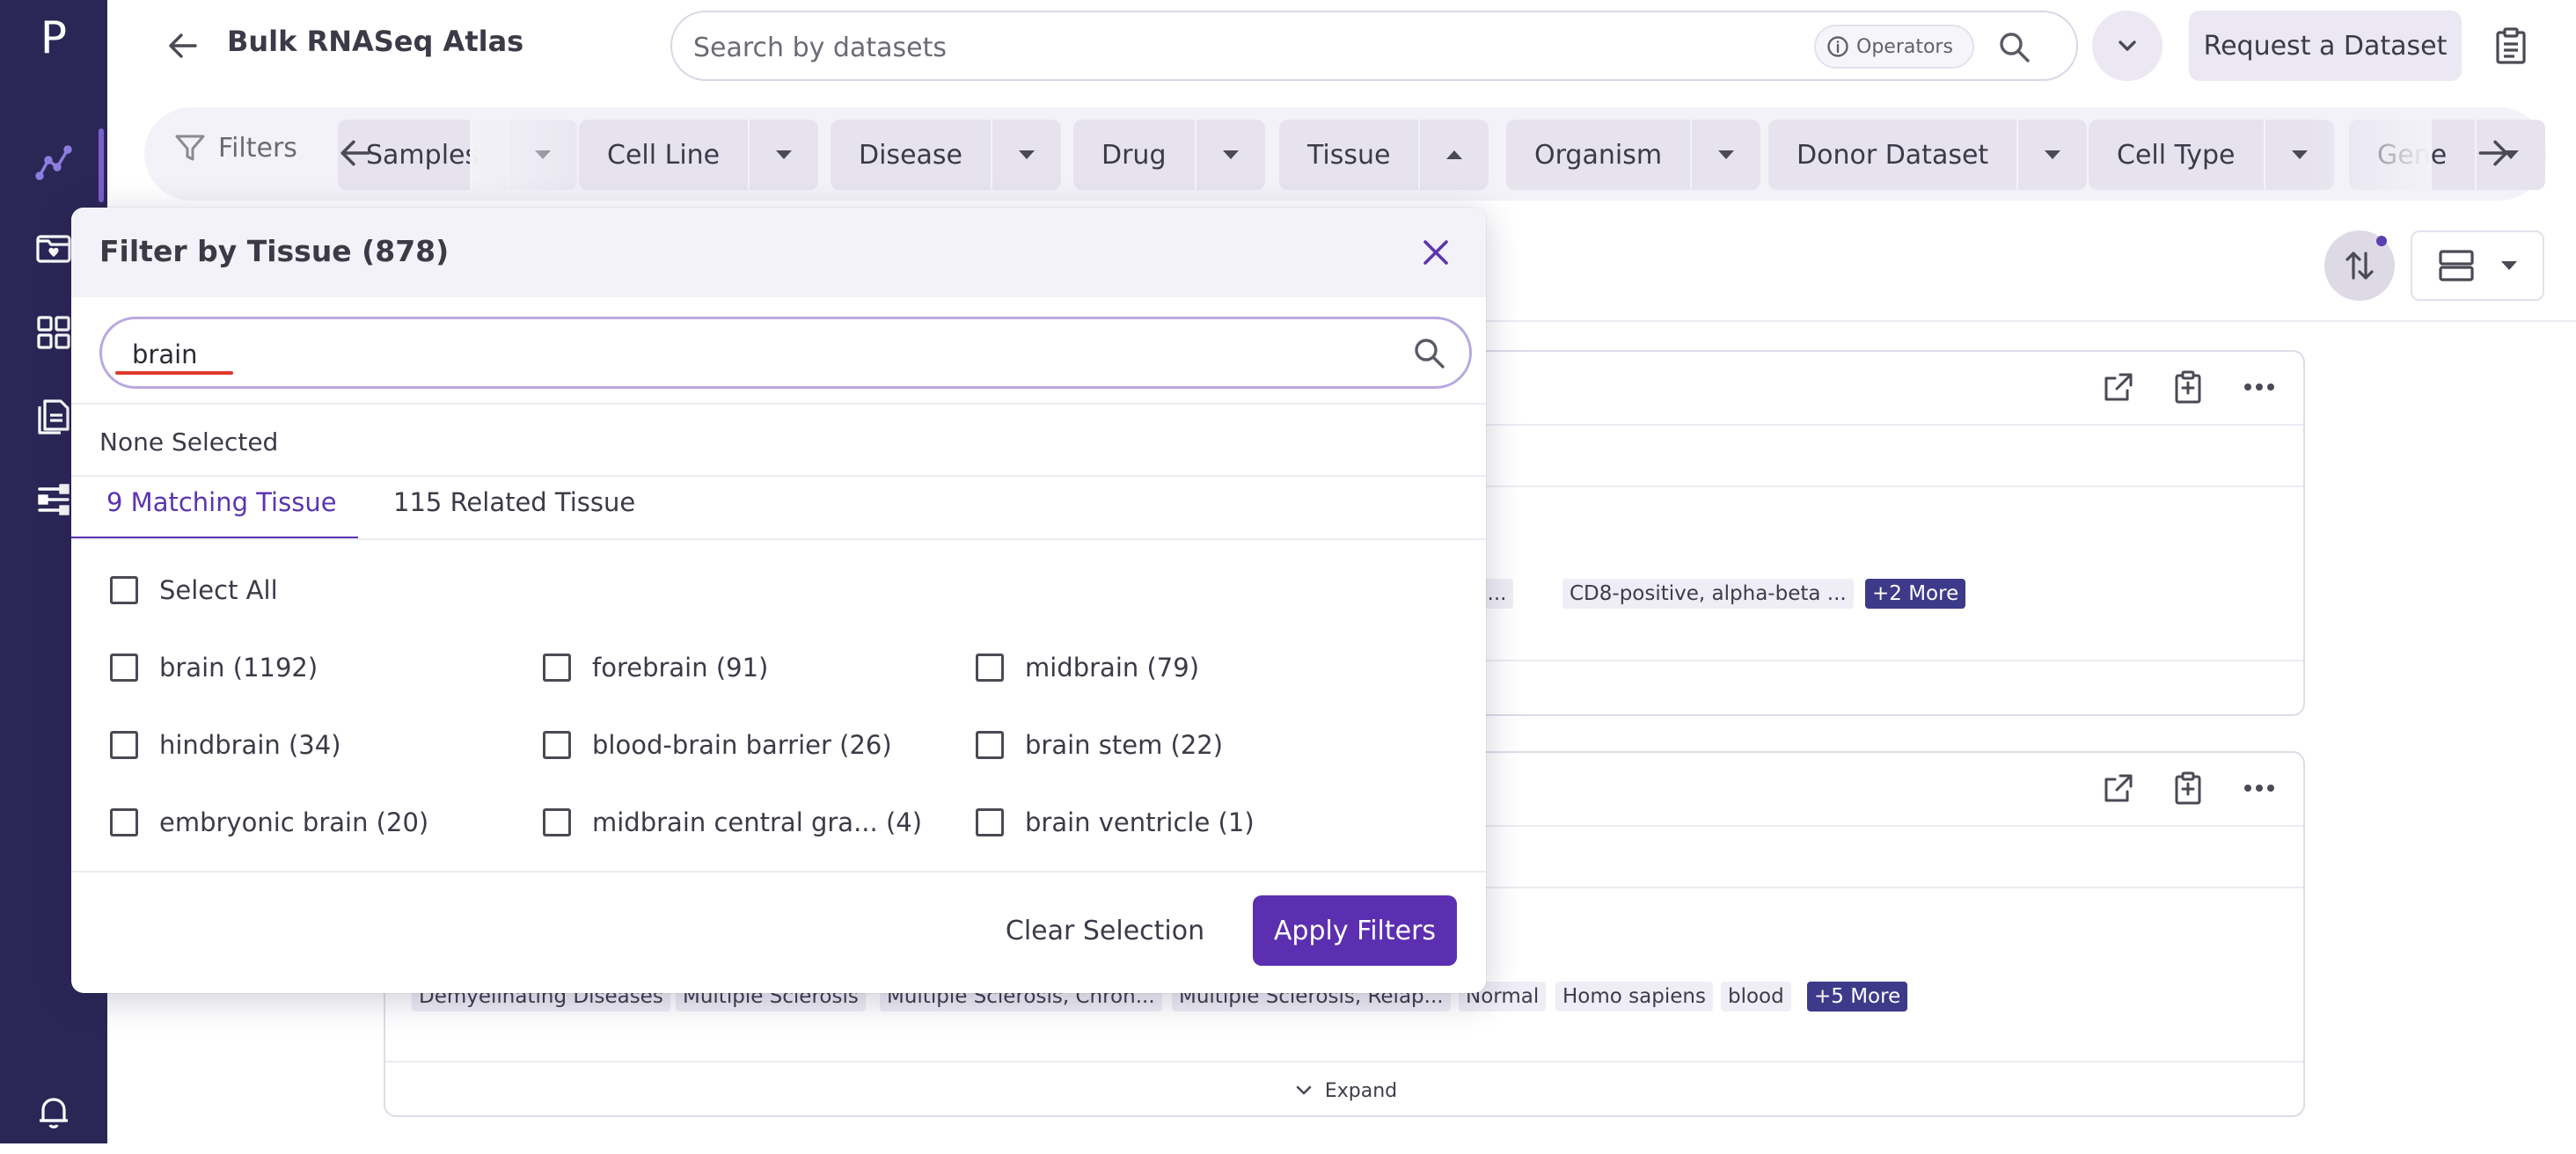 The image size is (2576, 1154). I want to click on dataset-search-input, so click(1243, 47).